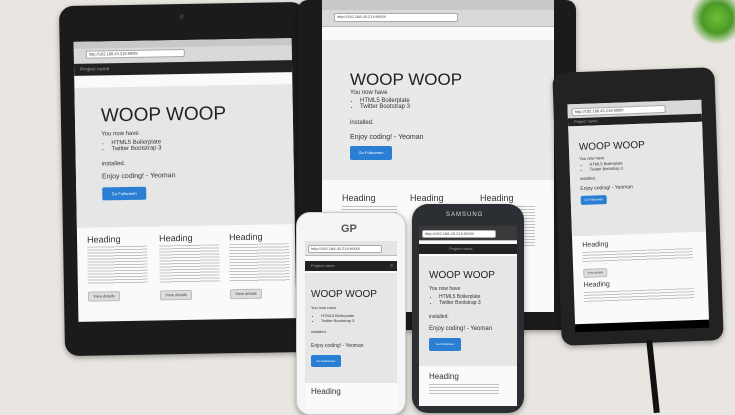 This screenshot has height=415, width=735. Describe the element at coordinates (465, 215) in the screenshot. I see `phone-brand-logo: SAMSUNG` at that location.